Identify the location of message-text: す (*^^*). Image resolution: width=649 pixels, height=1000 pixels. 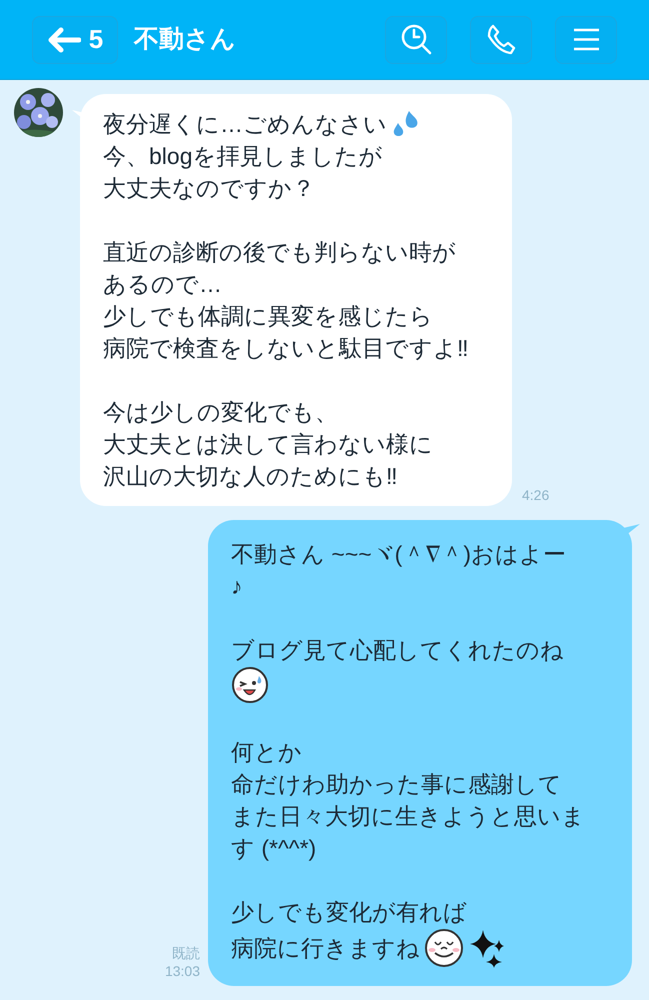
(273, 848).